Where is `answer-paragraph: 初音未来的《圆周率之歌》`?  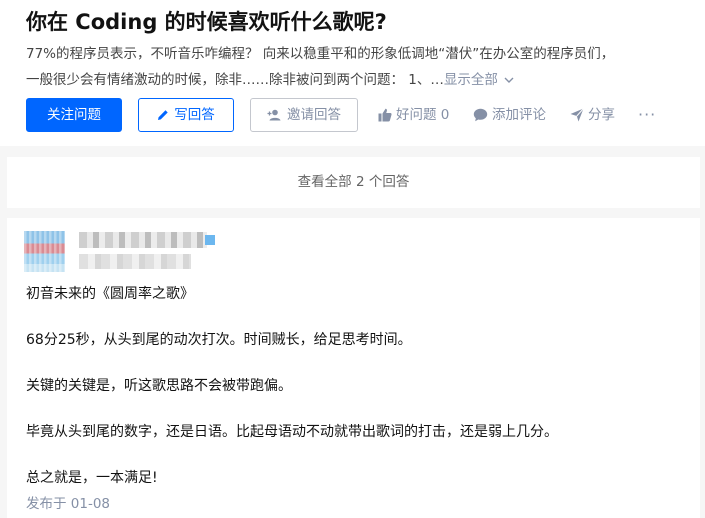
answer-paragraph: 初音未来的《圆周率之歌》 is located at coordinates (110, 294).